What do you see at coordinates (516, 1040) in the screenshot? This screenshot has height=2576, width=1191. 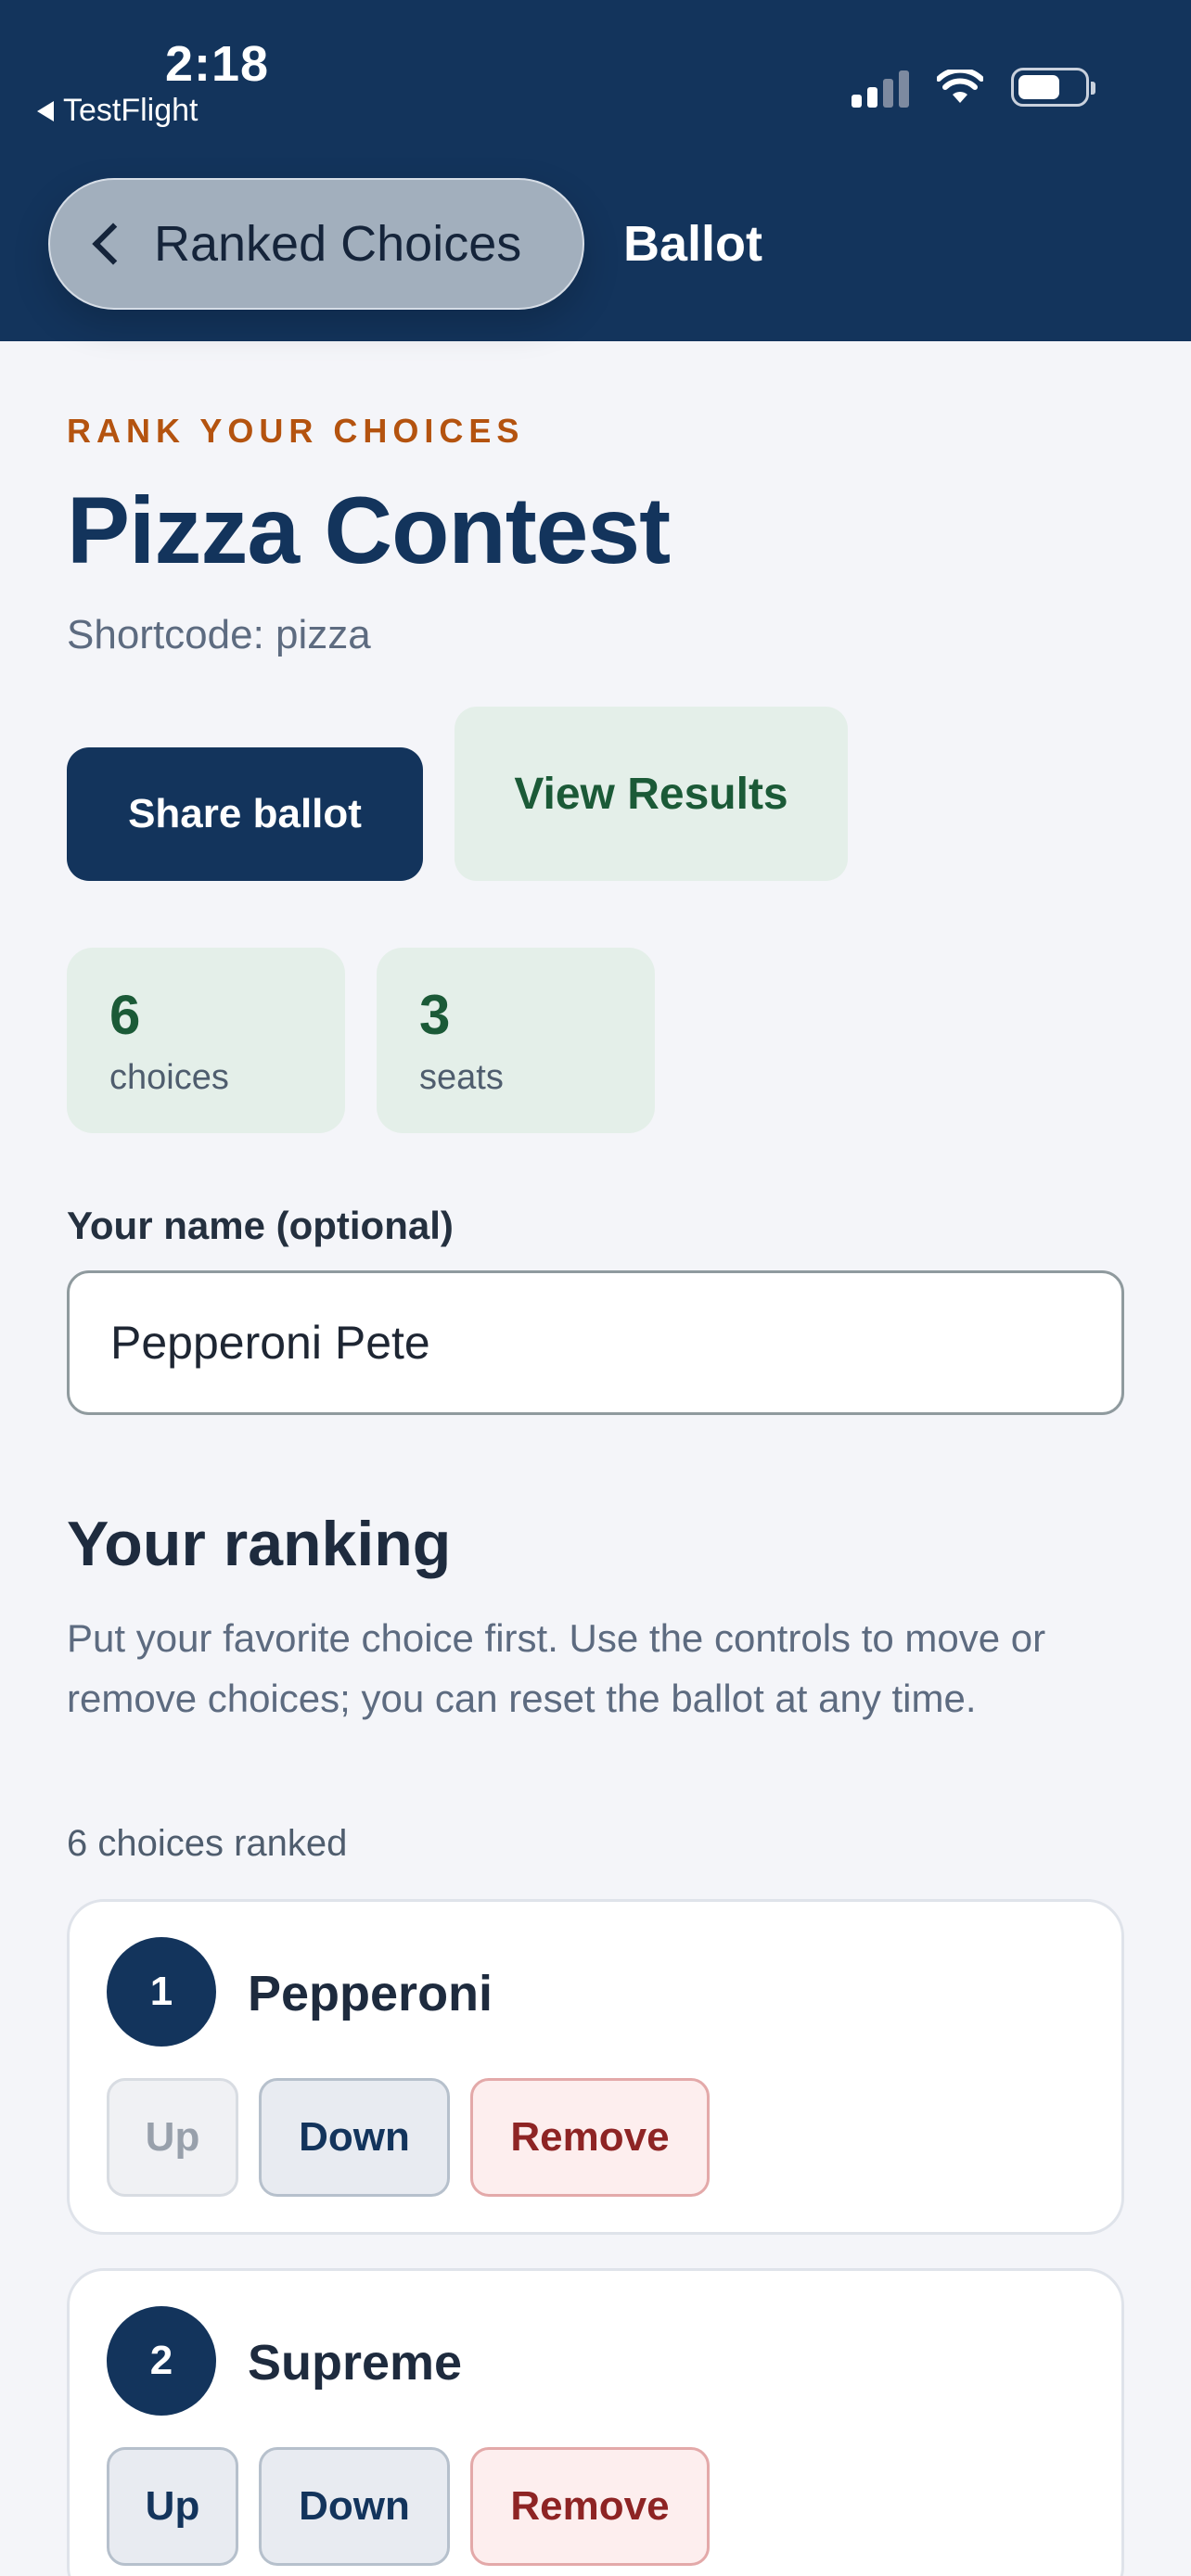 I see `stat-seats: 3 seats` at bounding box center [516, 1040].